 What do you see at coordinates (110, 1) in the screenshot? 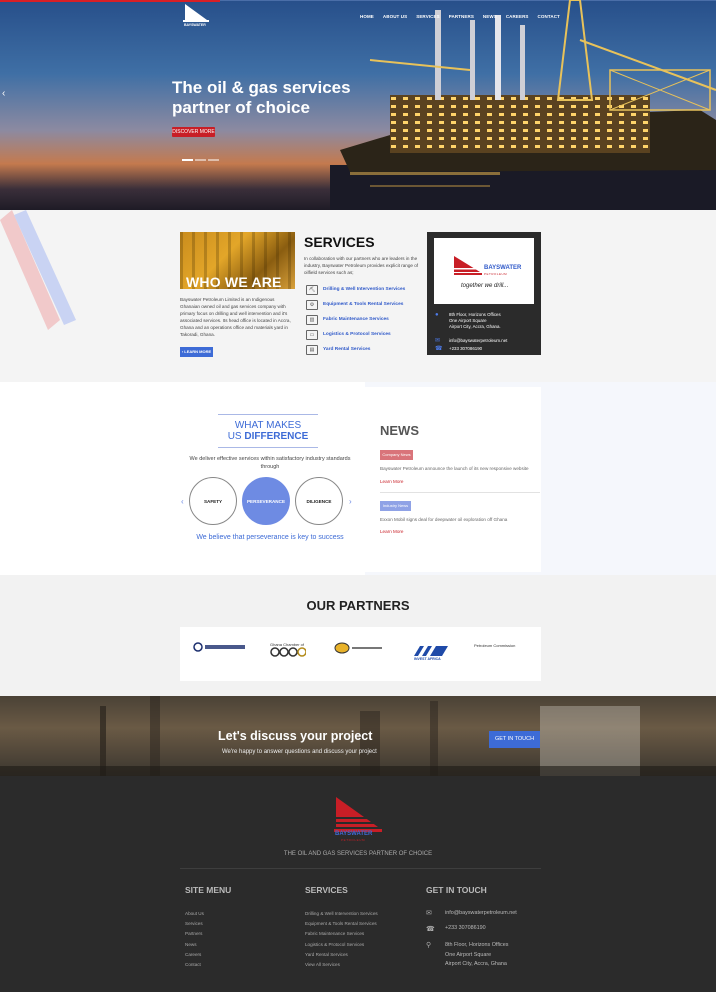
I see `top-red-line` at bounding box center [110, 1].